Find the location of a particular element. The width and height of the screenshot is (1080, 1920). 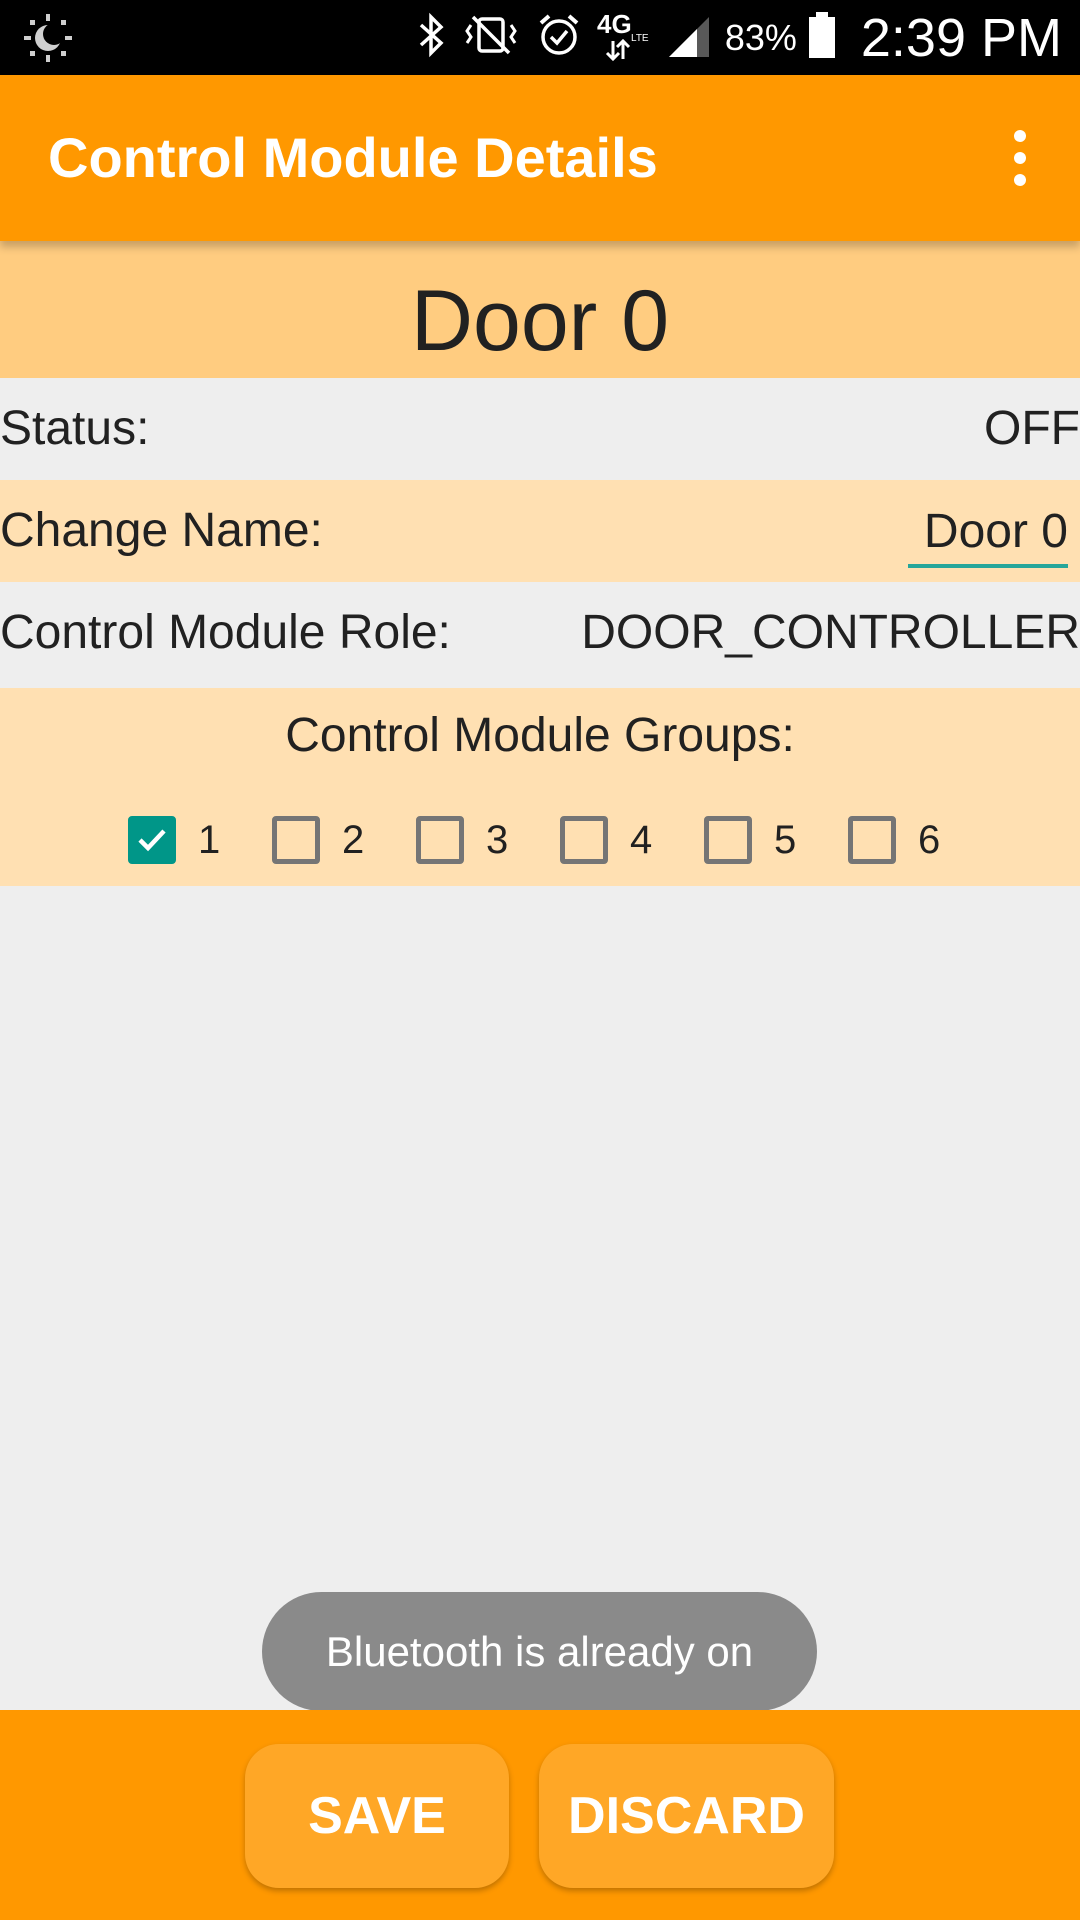

group-checkbox-4: 4 is located at coordinates (606, 840).